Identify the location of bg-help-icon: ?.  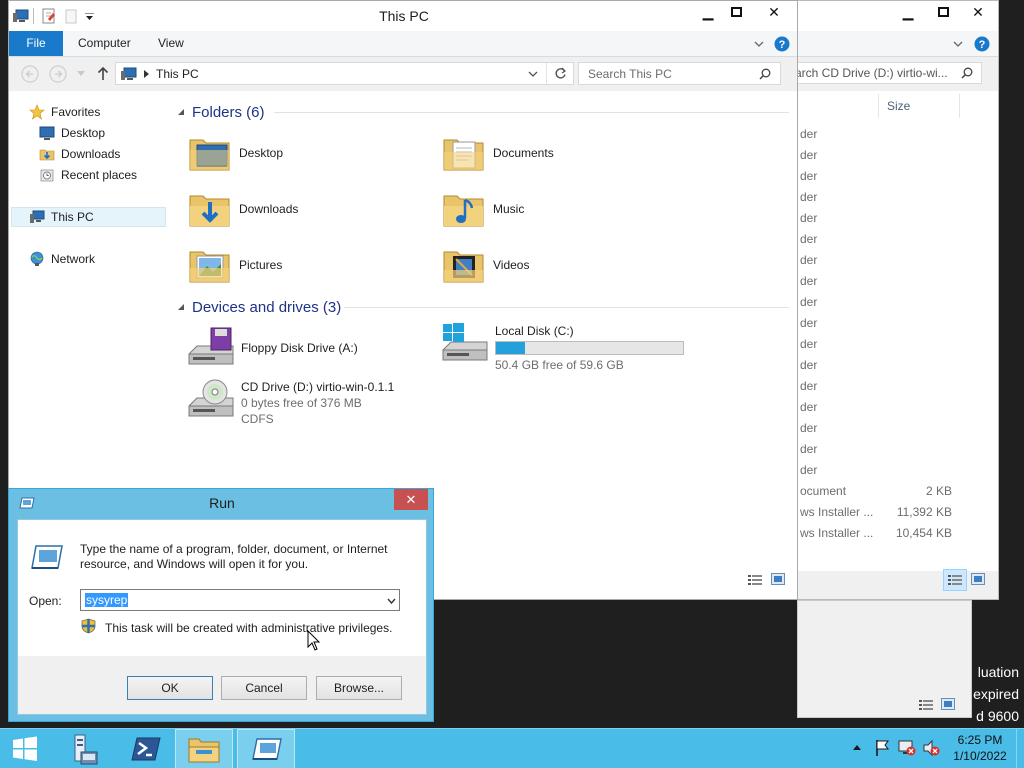
(982, 44).